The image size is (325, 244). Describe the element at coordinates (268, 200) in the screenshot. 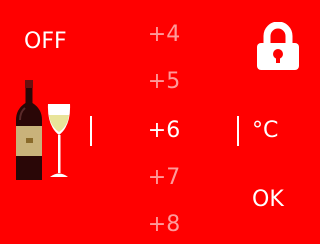

I see `ok-button: OK` at that location.